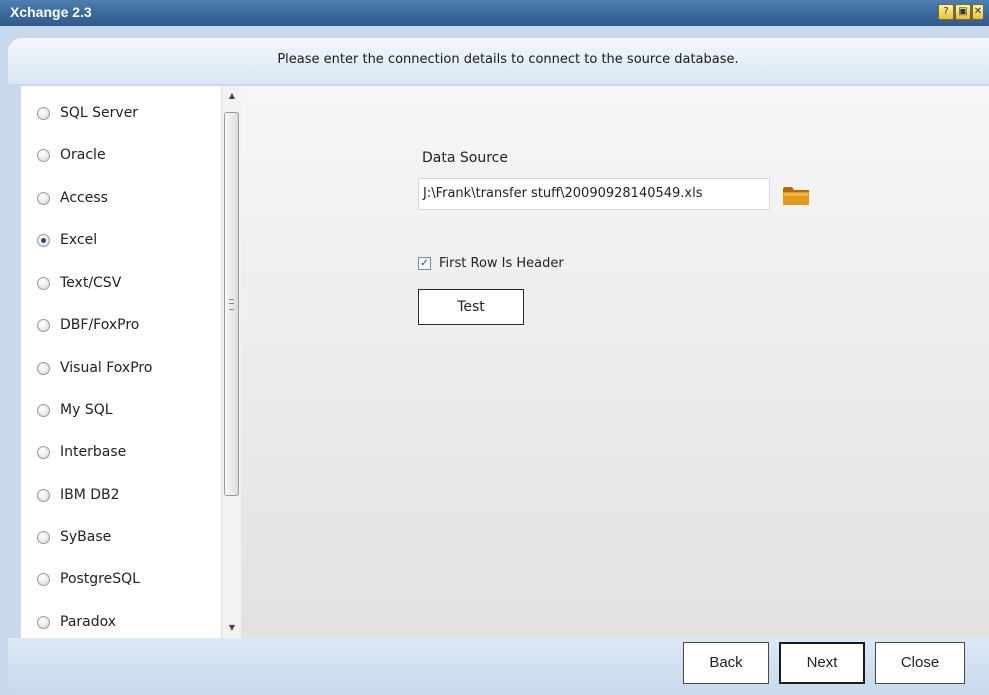  I want to click on back-button: Back, so click(726, 663).